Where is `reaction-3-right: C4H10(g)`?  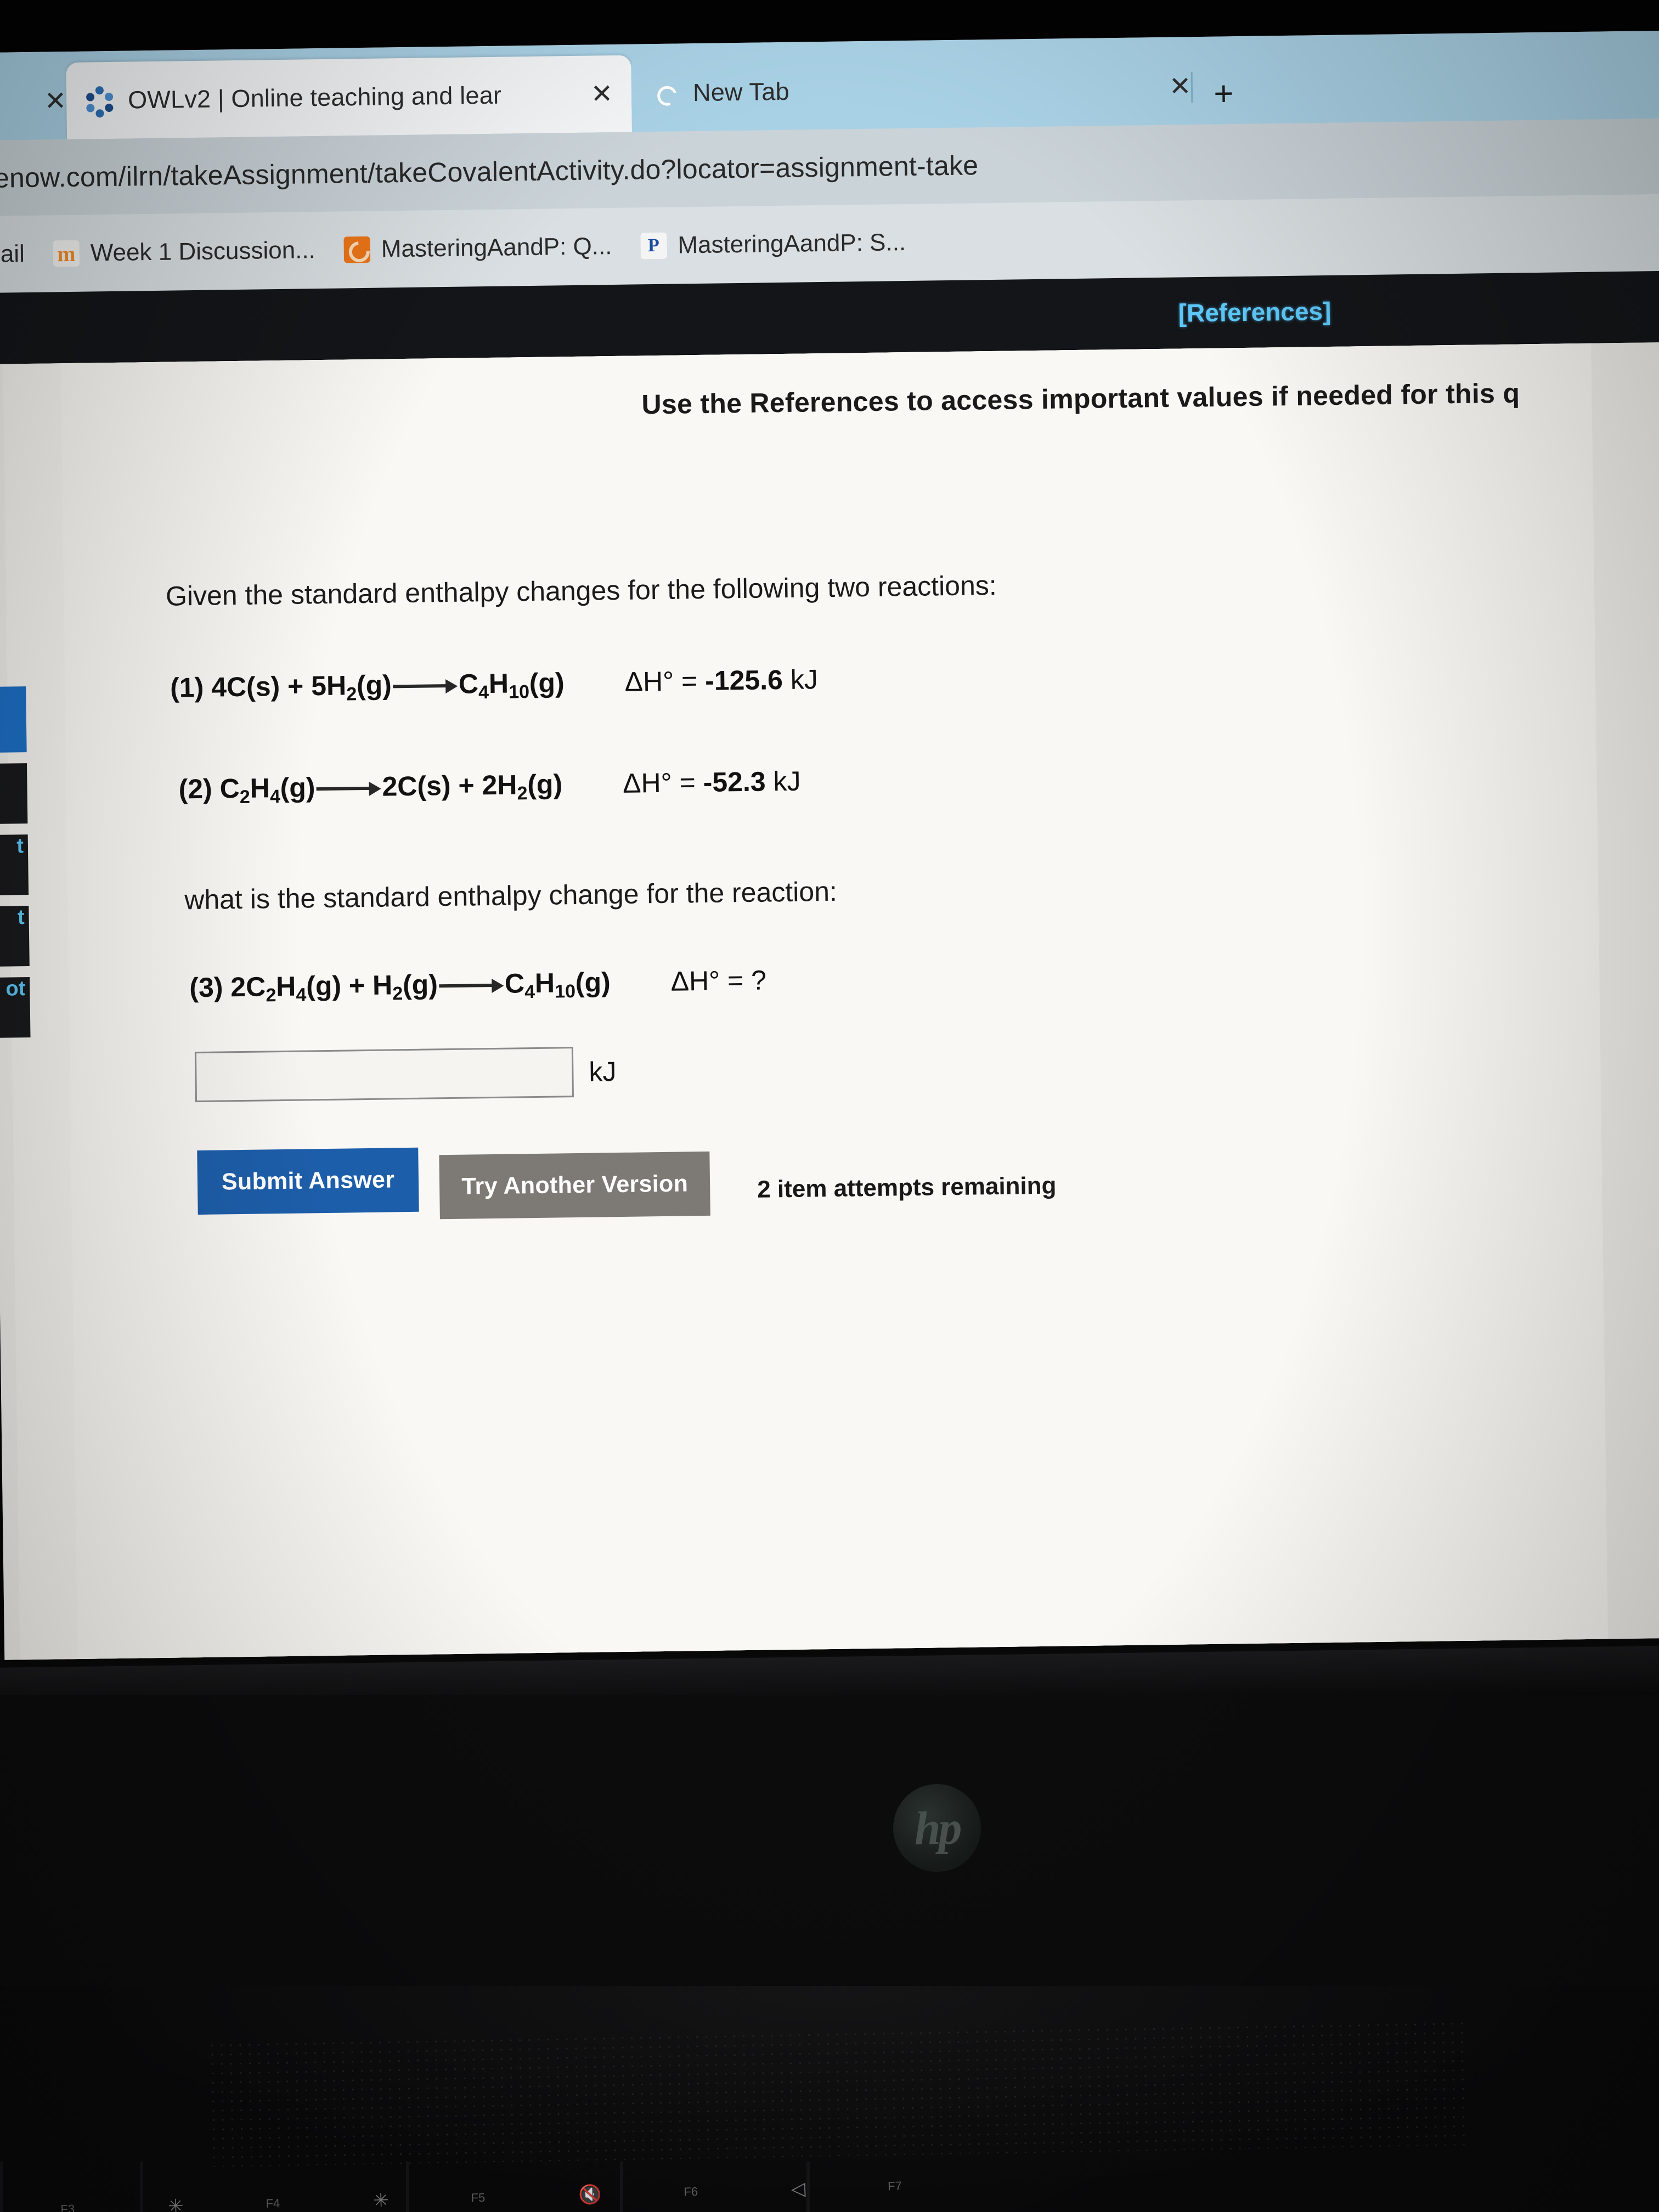
reaction-3-right: C4H10(g) is located at coordinates (557, 985).